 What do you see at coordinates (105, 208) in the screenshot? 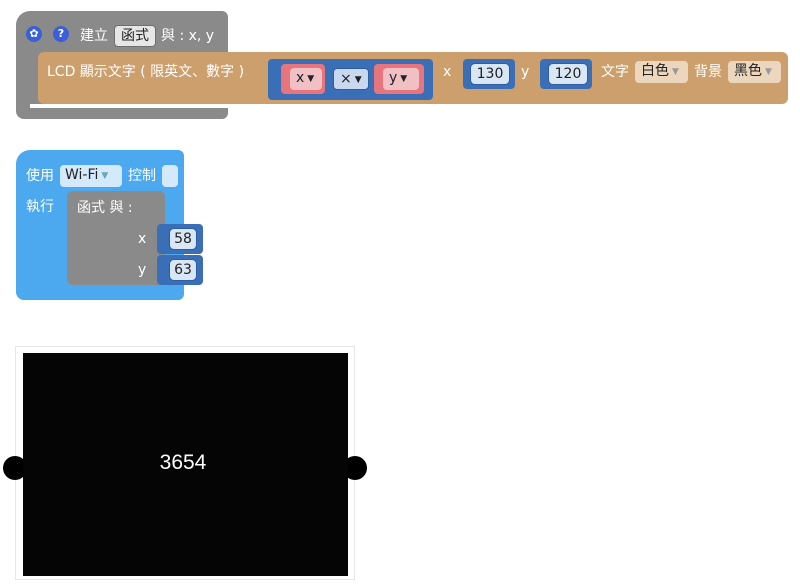
I see `procedure-call-label: 函式 與 :` at bounding box center [105, 208].